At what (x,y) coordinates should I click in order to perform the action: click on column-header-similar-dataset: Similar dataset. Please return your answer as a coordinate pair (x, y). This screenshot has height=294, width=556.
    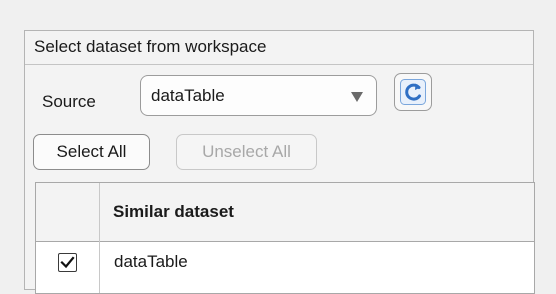
    Looking at the image, I should click on (173, 211).